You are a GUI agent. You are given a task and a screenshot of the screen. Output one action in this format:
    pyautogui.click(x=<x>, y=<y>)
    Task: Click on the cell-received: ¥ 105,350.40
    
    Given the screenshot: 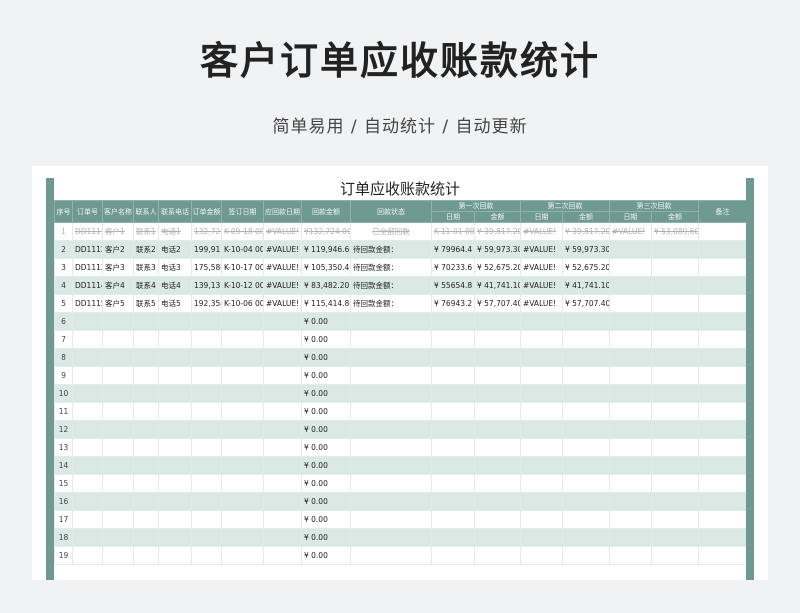 What is the action you would take?
    pyautogui.click(x=326, y=267)
    